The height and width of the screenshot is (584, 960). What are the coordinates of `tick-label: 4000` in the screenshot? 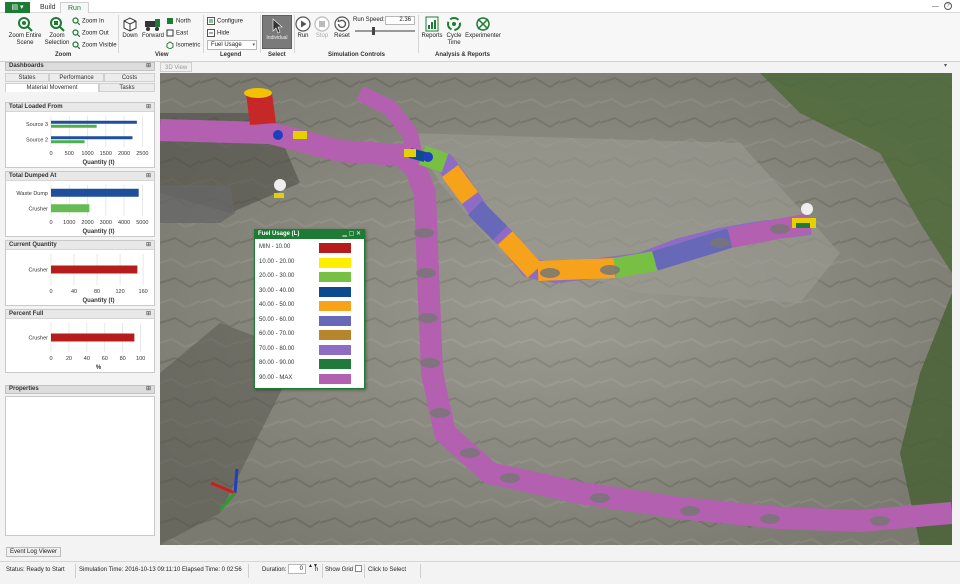 It's located at (124, 223).